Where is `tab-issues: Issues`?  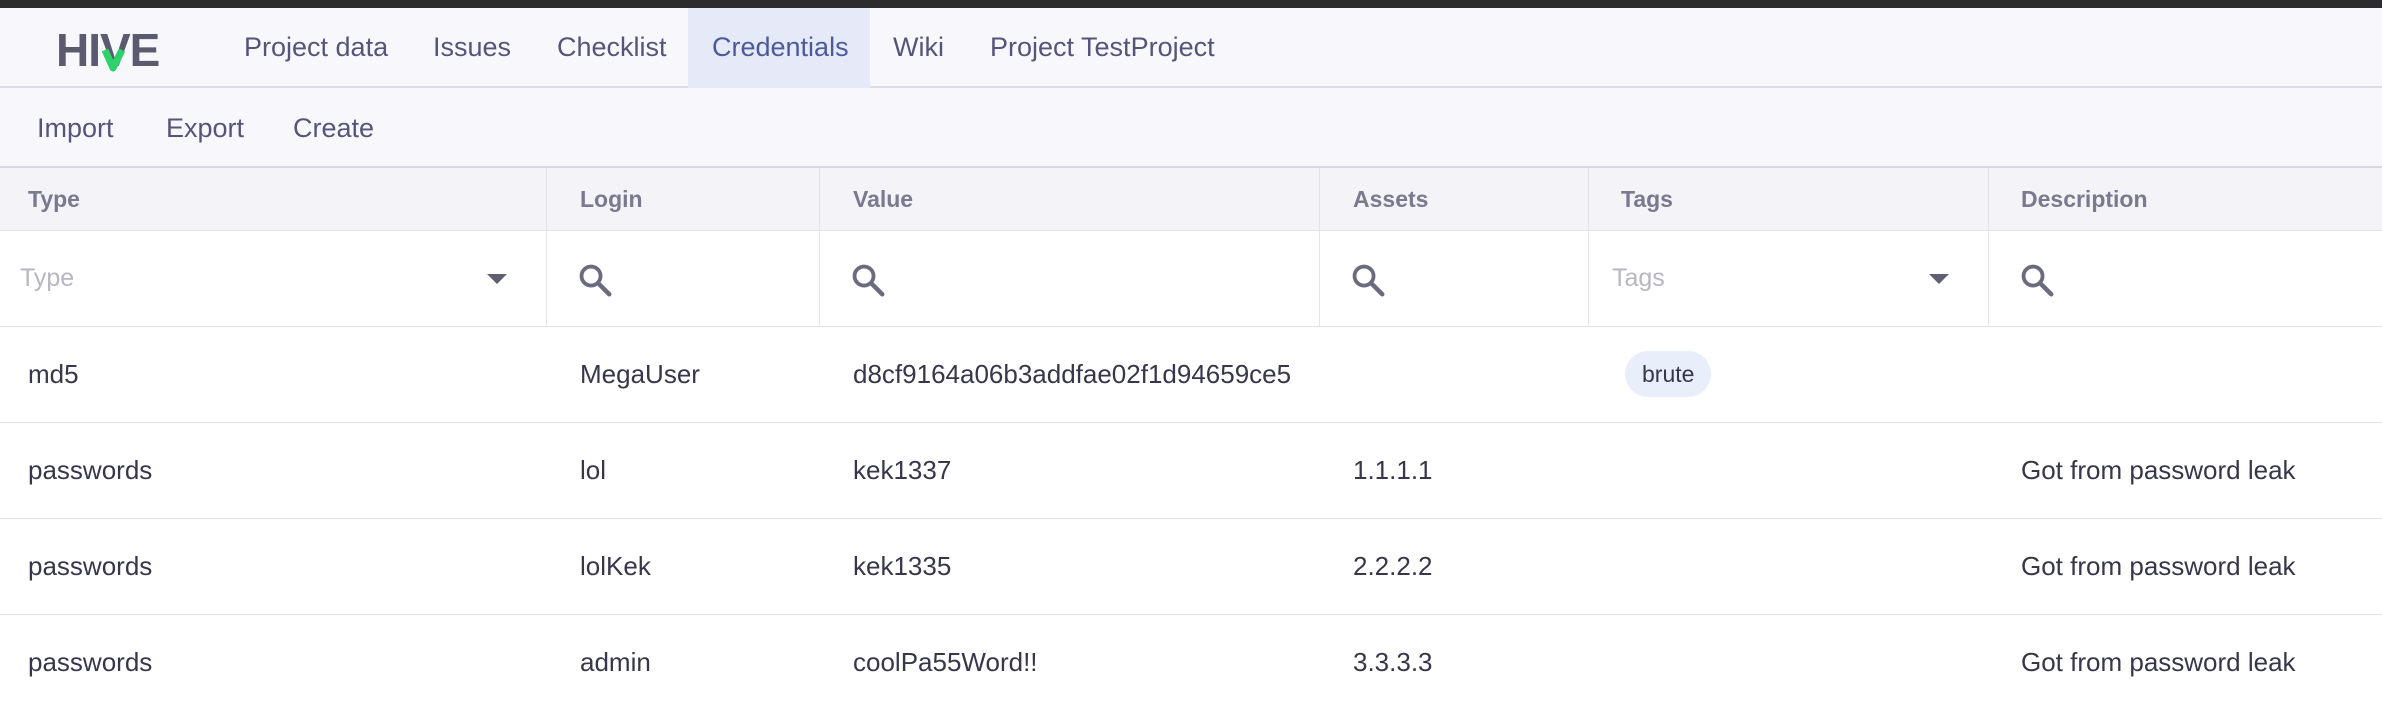 tab-issues: Issues is located at coordinates (472, 48).